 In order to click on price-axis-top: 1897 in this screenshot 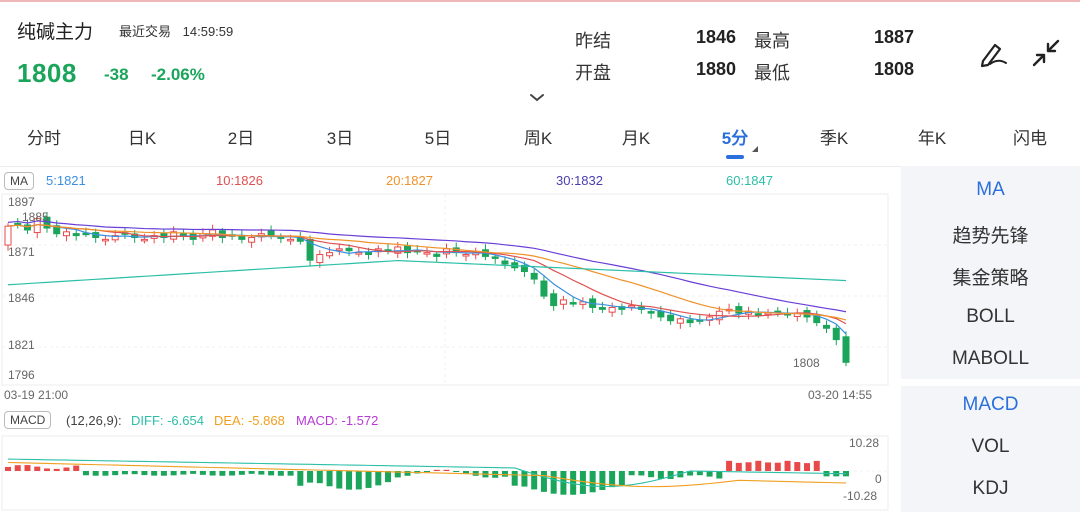, I will do `click(21, 202)`.